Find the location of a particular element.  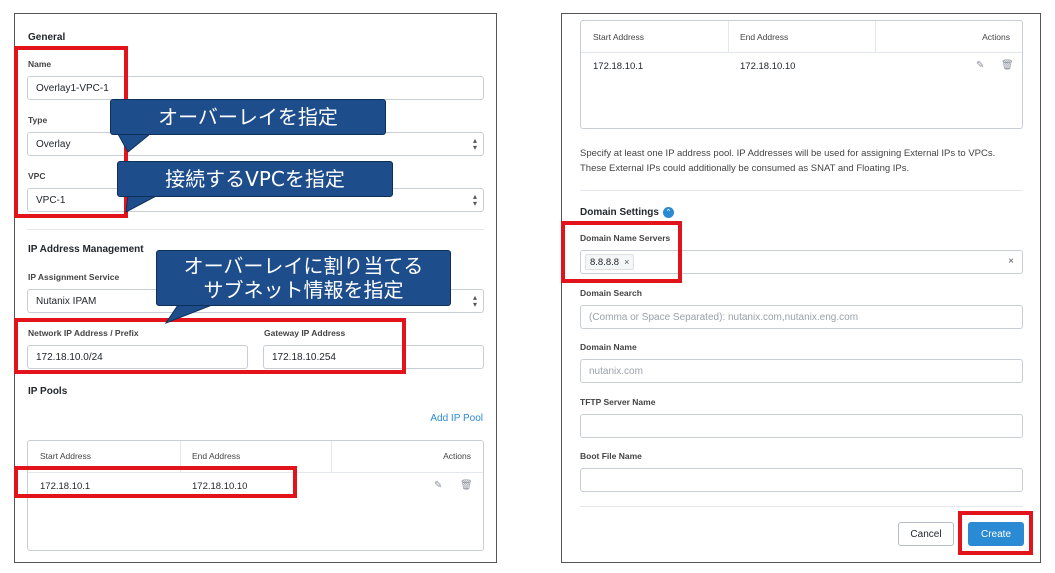

pool-end-cell: 172.18.10.10 is located at coordinates (768, 66).